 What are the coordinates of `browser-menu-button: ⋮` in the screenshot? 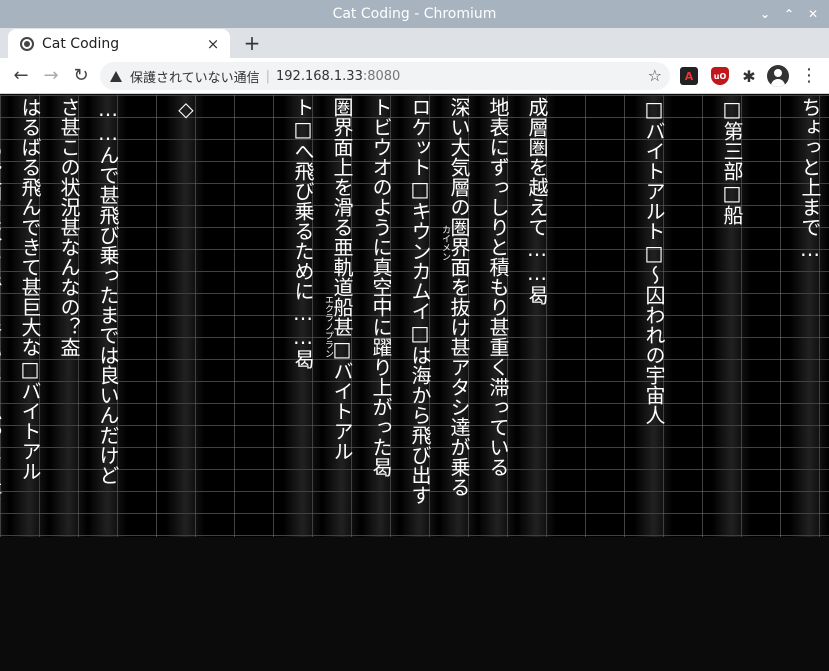 It's located at (809, 76).